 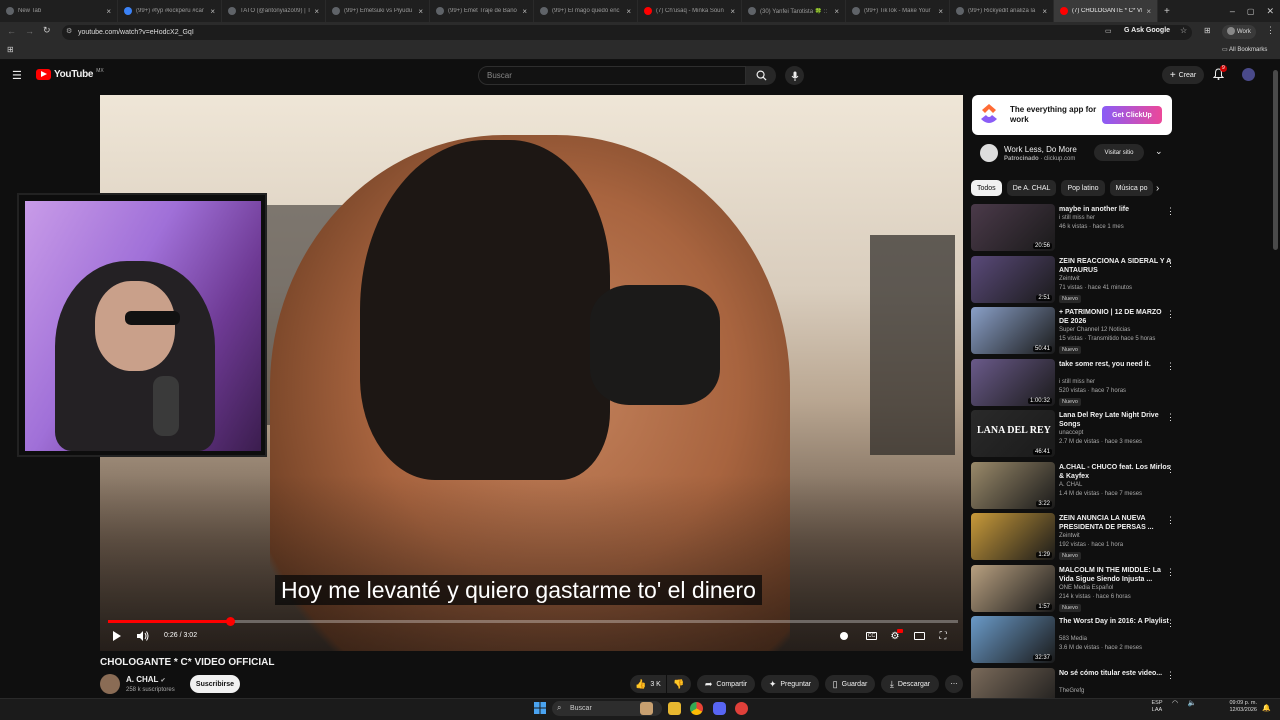 I want to click on chip-musica: Música po, so click(x=1131, y=188).